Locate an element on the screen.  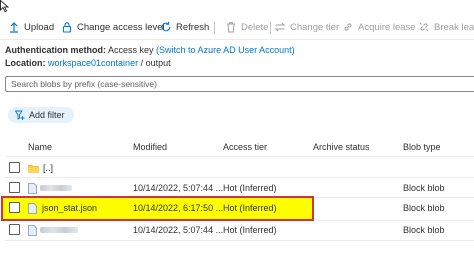
add-filter-button: Add filter is located at coordinates (41, 115).